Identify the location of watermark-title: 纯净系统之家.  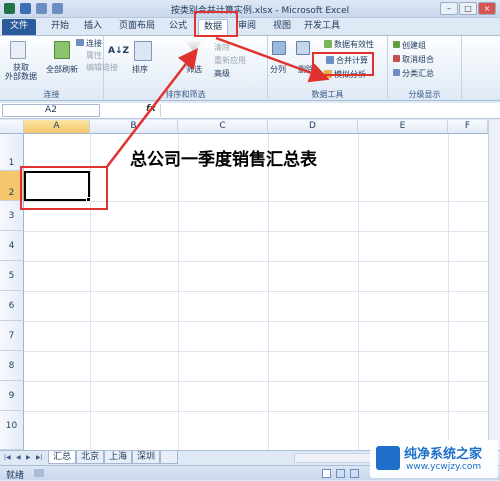
(443, 454).